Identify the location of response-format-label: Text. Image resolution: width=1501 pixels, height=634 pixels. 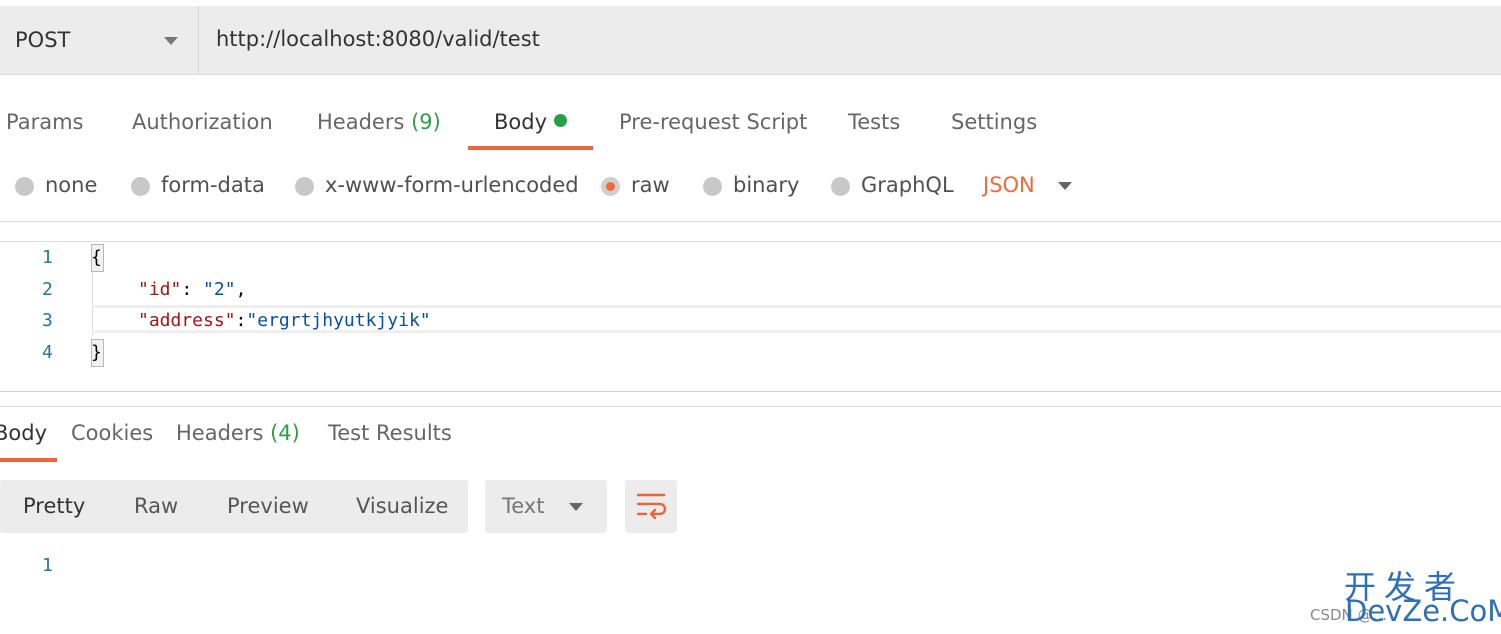
(523, 506).